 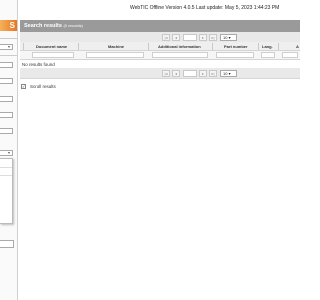 What do you see at coordinates (43, 86) in the screenshot?
I see `scroll-results-label: Scroll results` at bounding box center [43, 86].